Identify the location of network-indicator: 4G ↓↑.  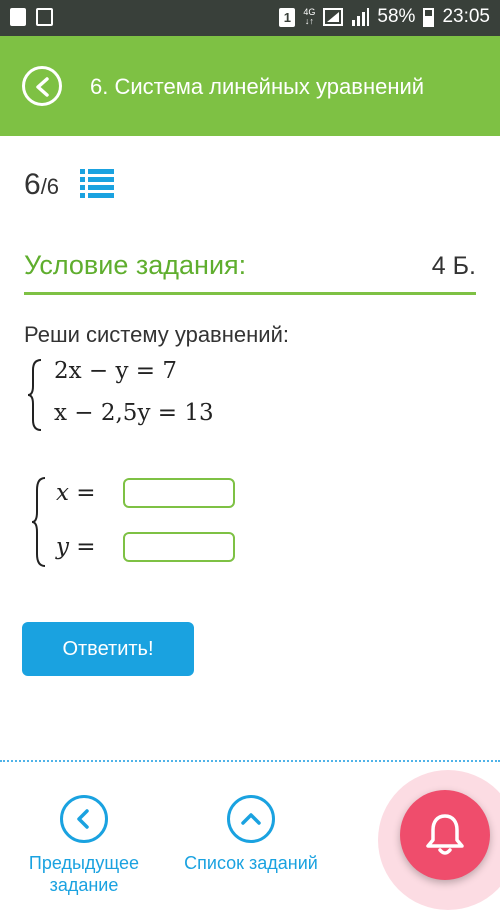
(309, 16).